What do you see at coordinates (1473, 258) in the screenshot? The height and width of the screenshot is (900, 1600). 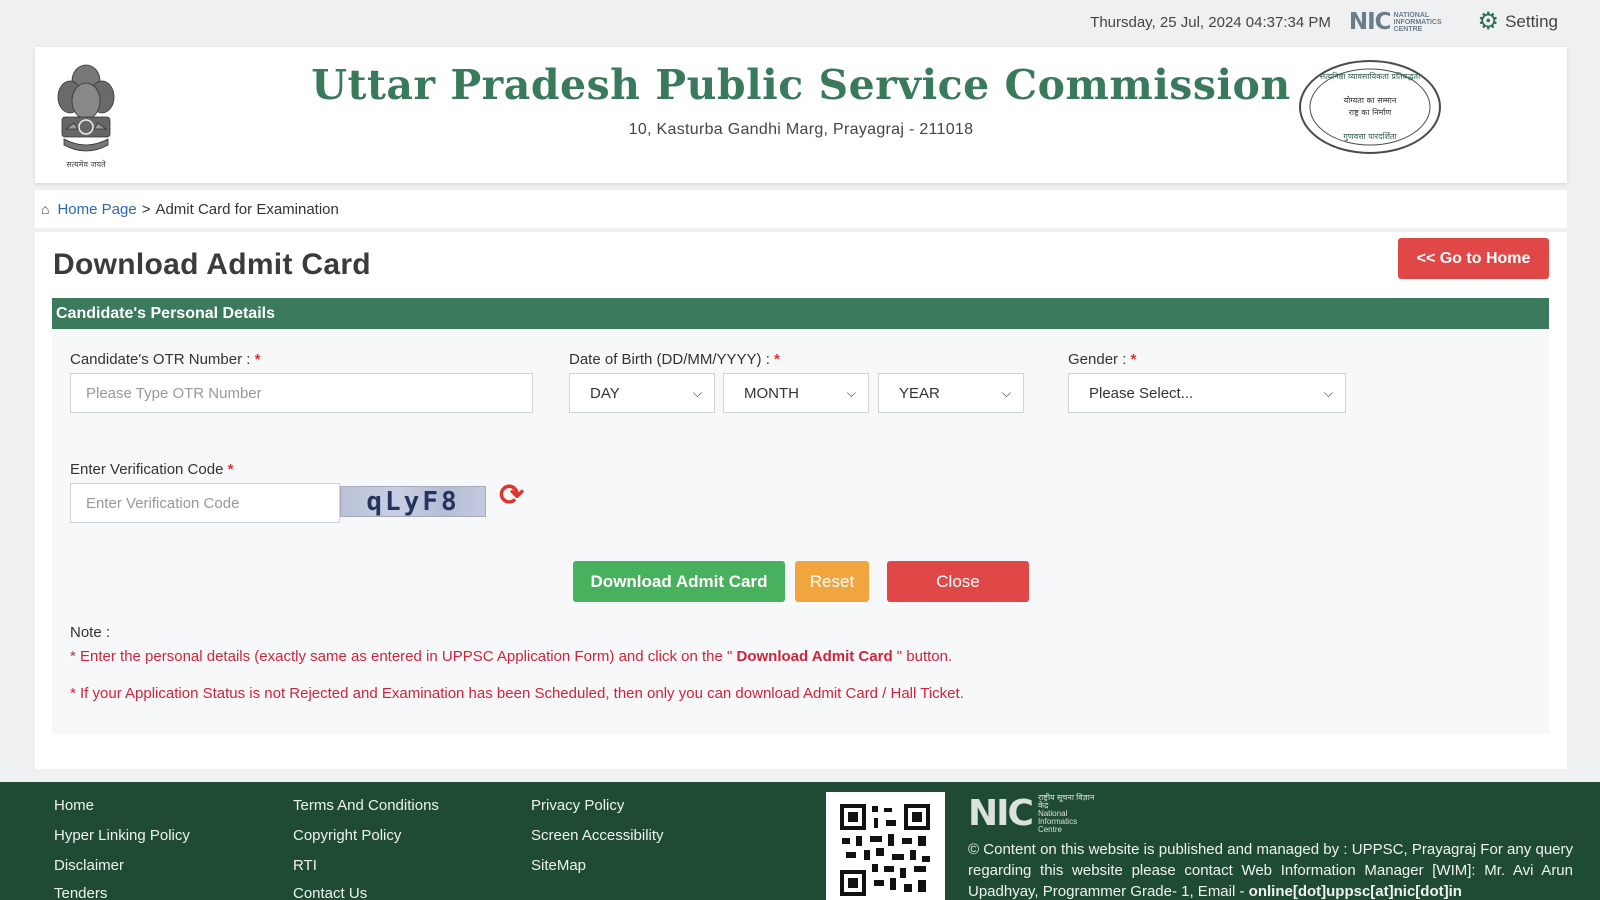 I see `go-to-home-button: << Go to Home` at bounding box center [1473, 258].